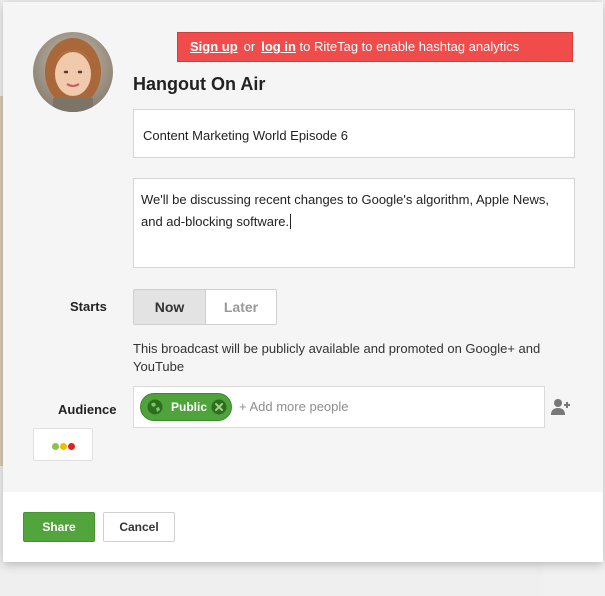  I want to click on text-caret, so click(291, 221).